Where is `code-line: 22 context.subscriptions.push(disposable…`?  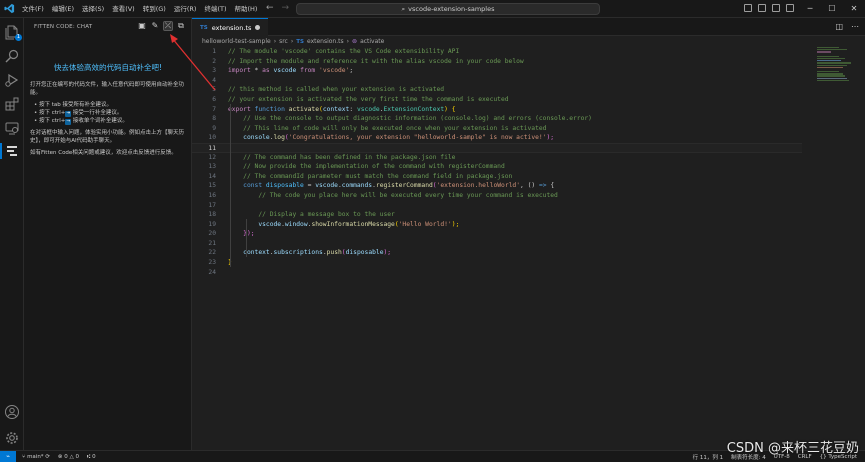
code-line: 22 context.subscriptions.push(disposable… is located at coordinates (300, 253).